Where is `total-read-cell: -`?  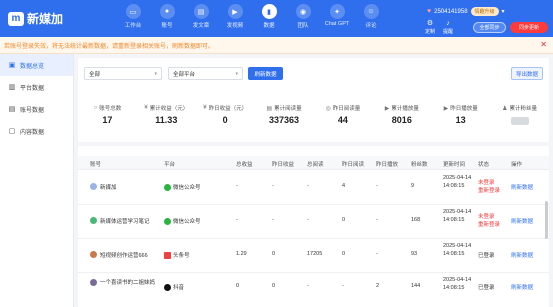
total-read-cell: - is located at coordinates (308, 186).